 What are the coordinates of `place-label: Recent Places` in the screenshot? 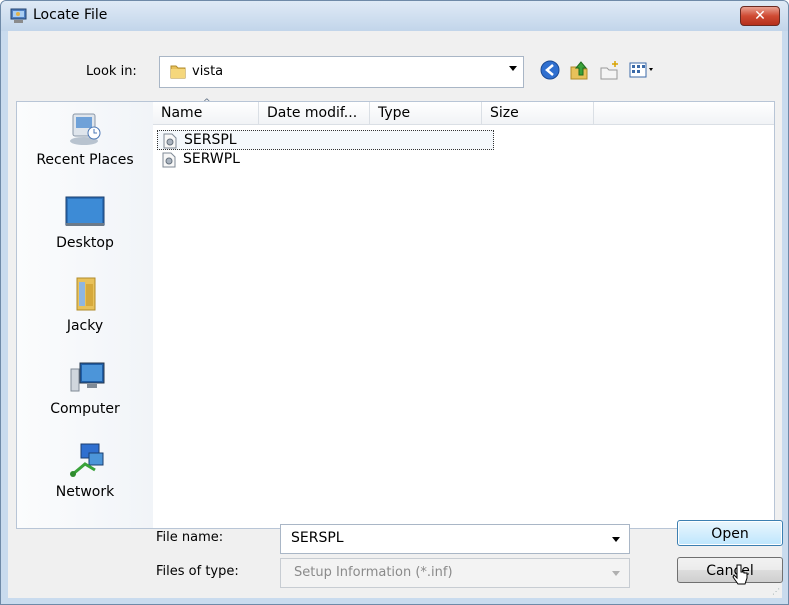 It's located at (85, 160).